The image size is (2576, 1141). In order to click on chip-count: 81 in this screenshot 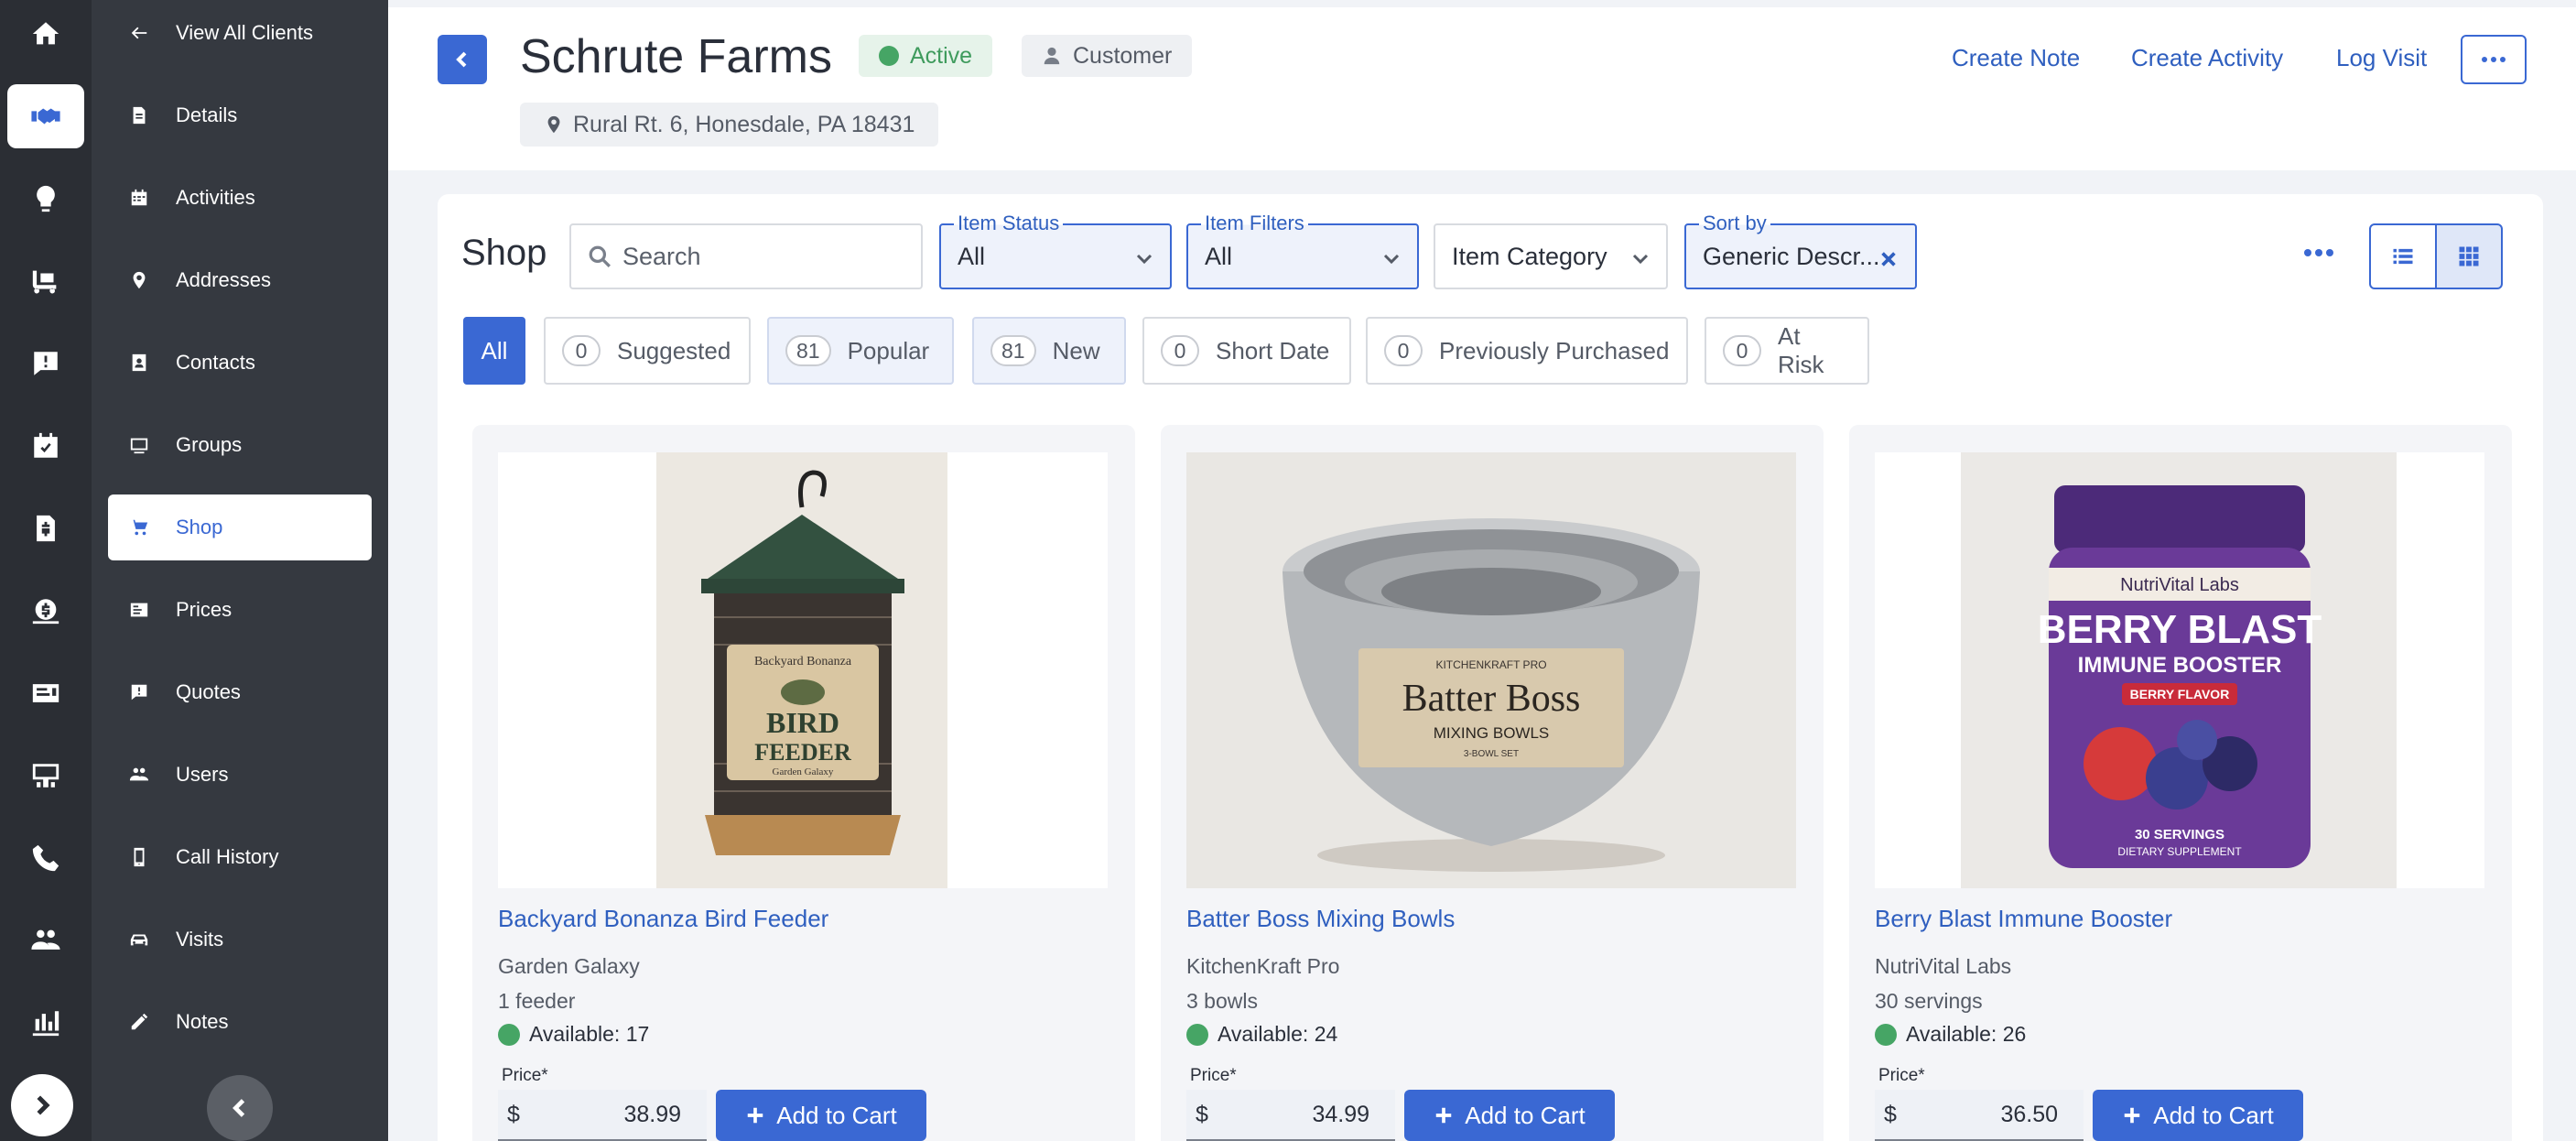, I will do `click(1013, 350)`.